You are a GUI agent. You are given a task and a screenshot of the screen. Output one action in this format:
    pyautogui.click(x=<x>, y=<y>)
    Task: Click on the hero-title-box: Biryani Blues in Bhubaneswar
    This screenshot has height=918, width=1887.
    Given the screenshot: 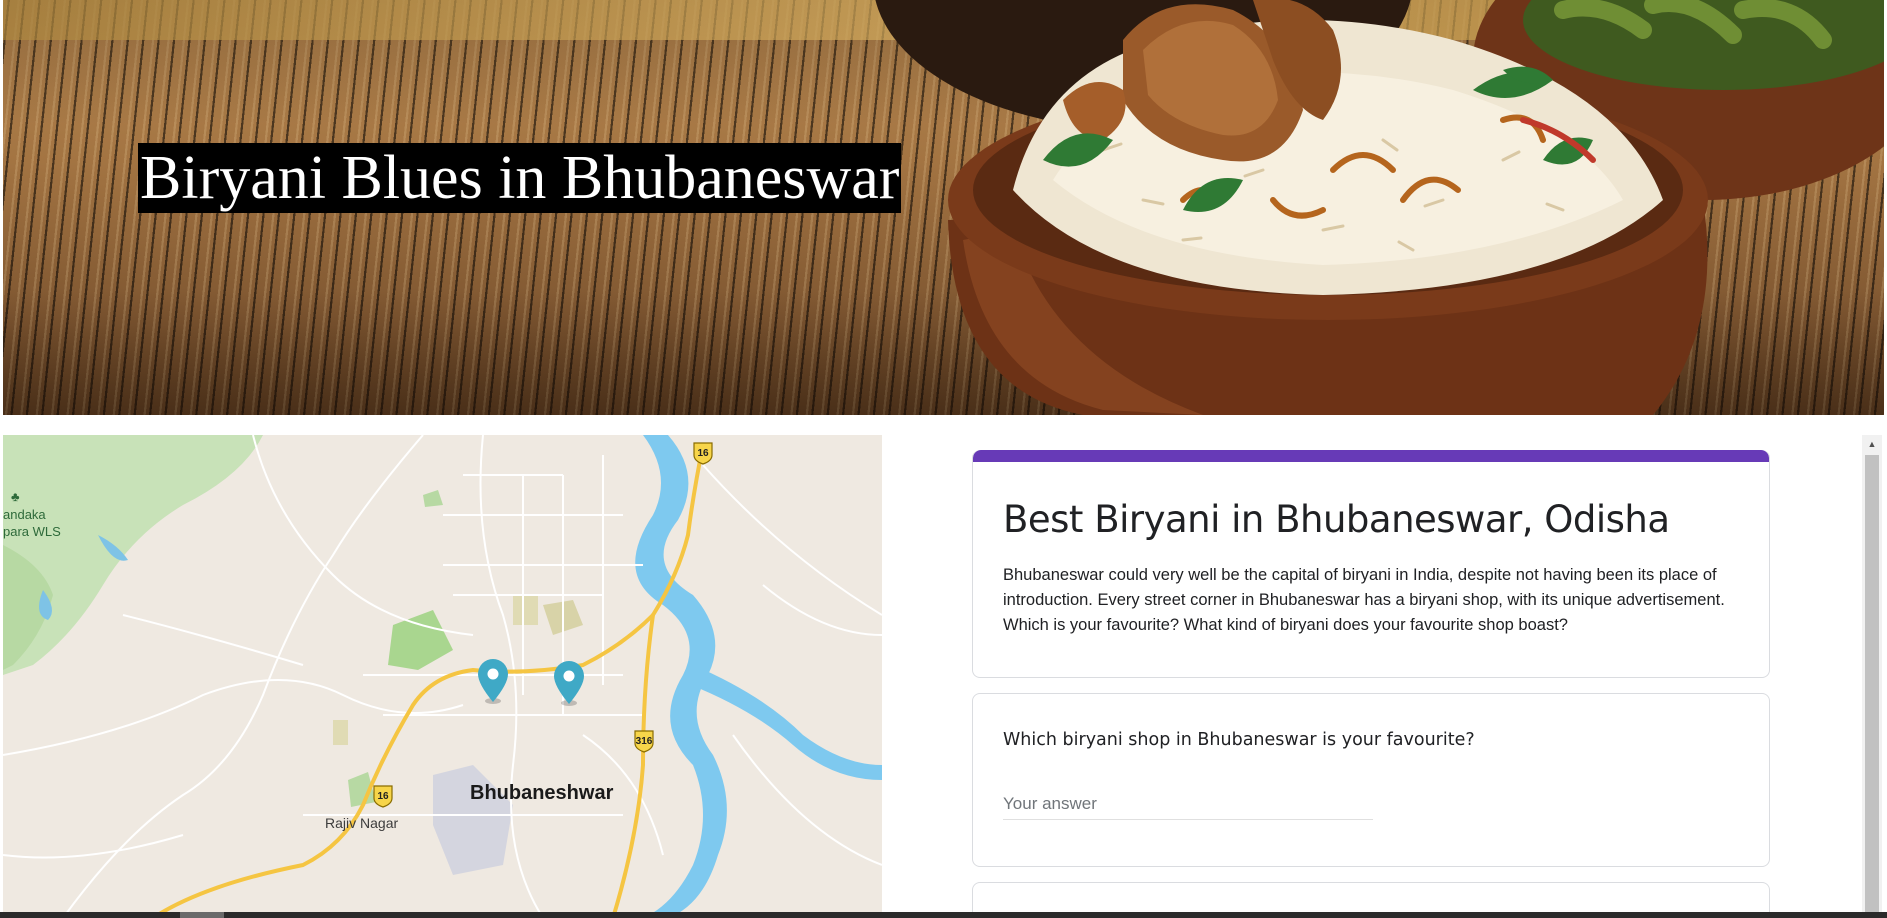 What is the action you would take?
    pyautogui.click(x=520, y=178)
    